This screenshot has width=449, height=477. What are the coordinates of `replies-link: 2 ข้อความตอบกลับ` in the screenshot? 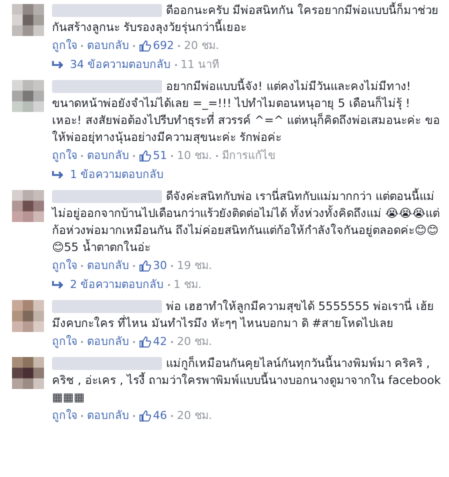 It's located at (117, 284).